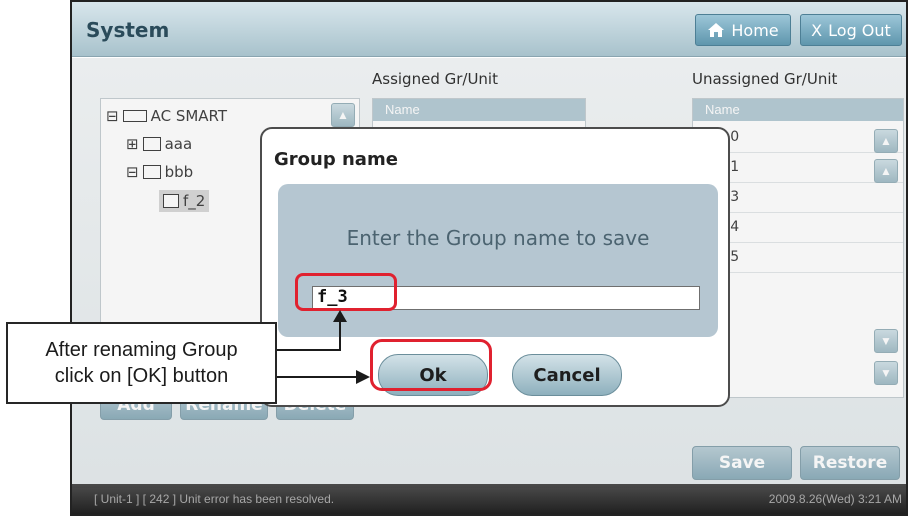 This screenshot has height=516, width=923. Describe the element at coordinates (817, 30) in the screenshot. I see `close-icon: X` at that location.